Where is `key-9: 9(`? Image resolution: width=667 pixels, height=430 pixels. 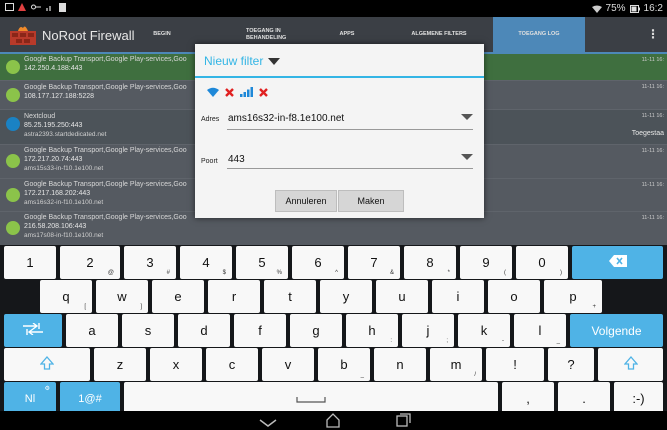
key-9: 9( is located at coordinates (486, 262).